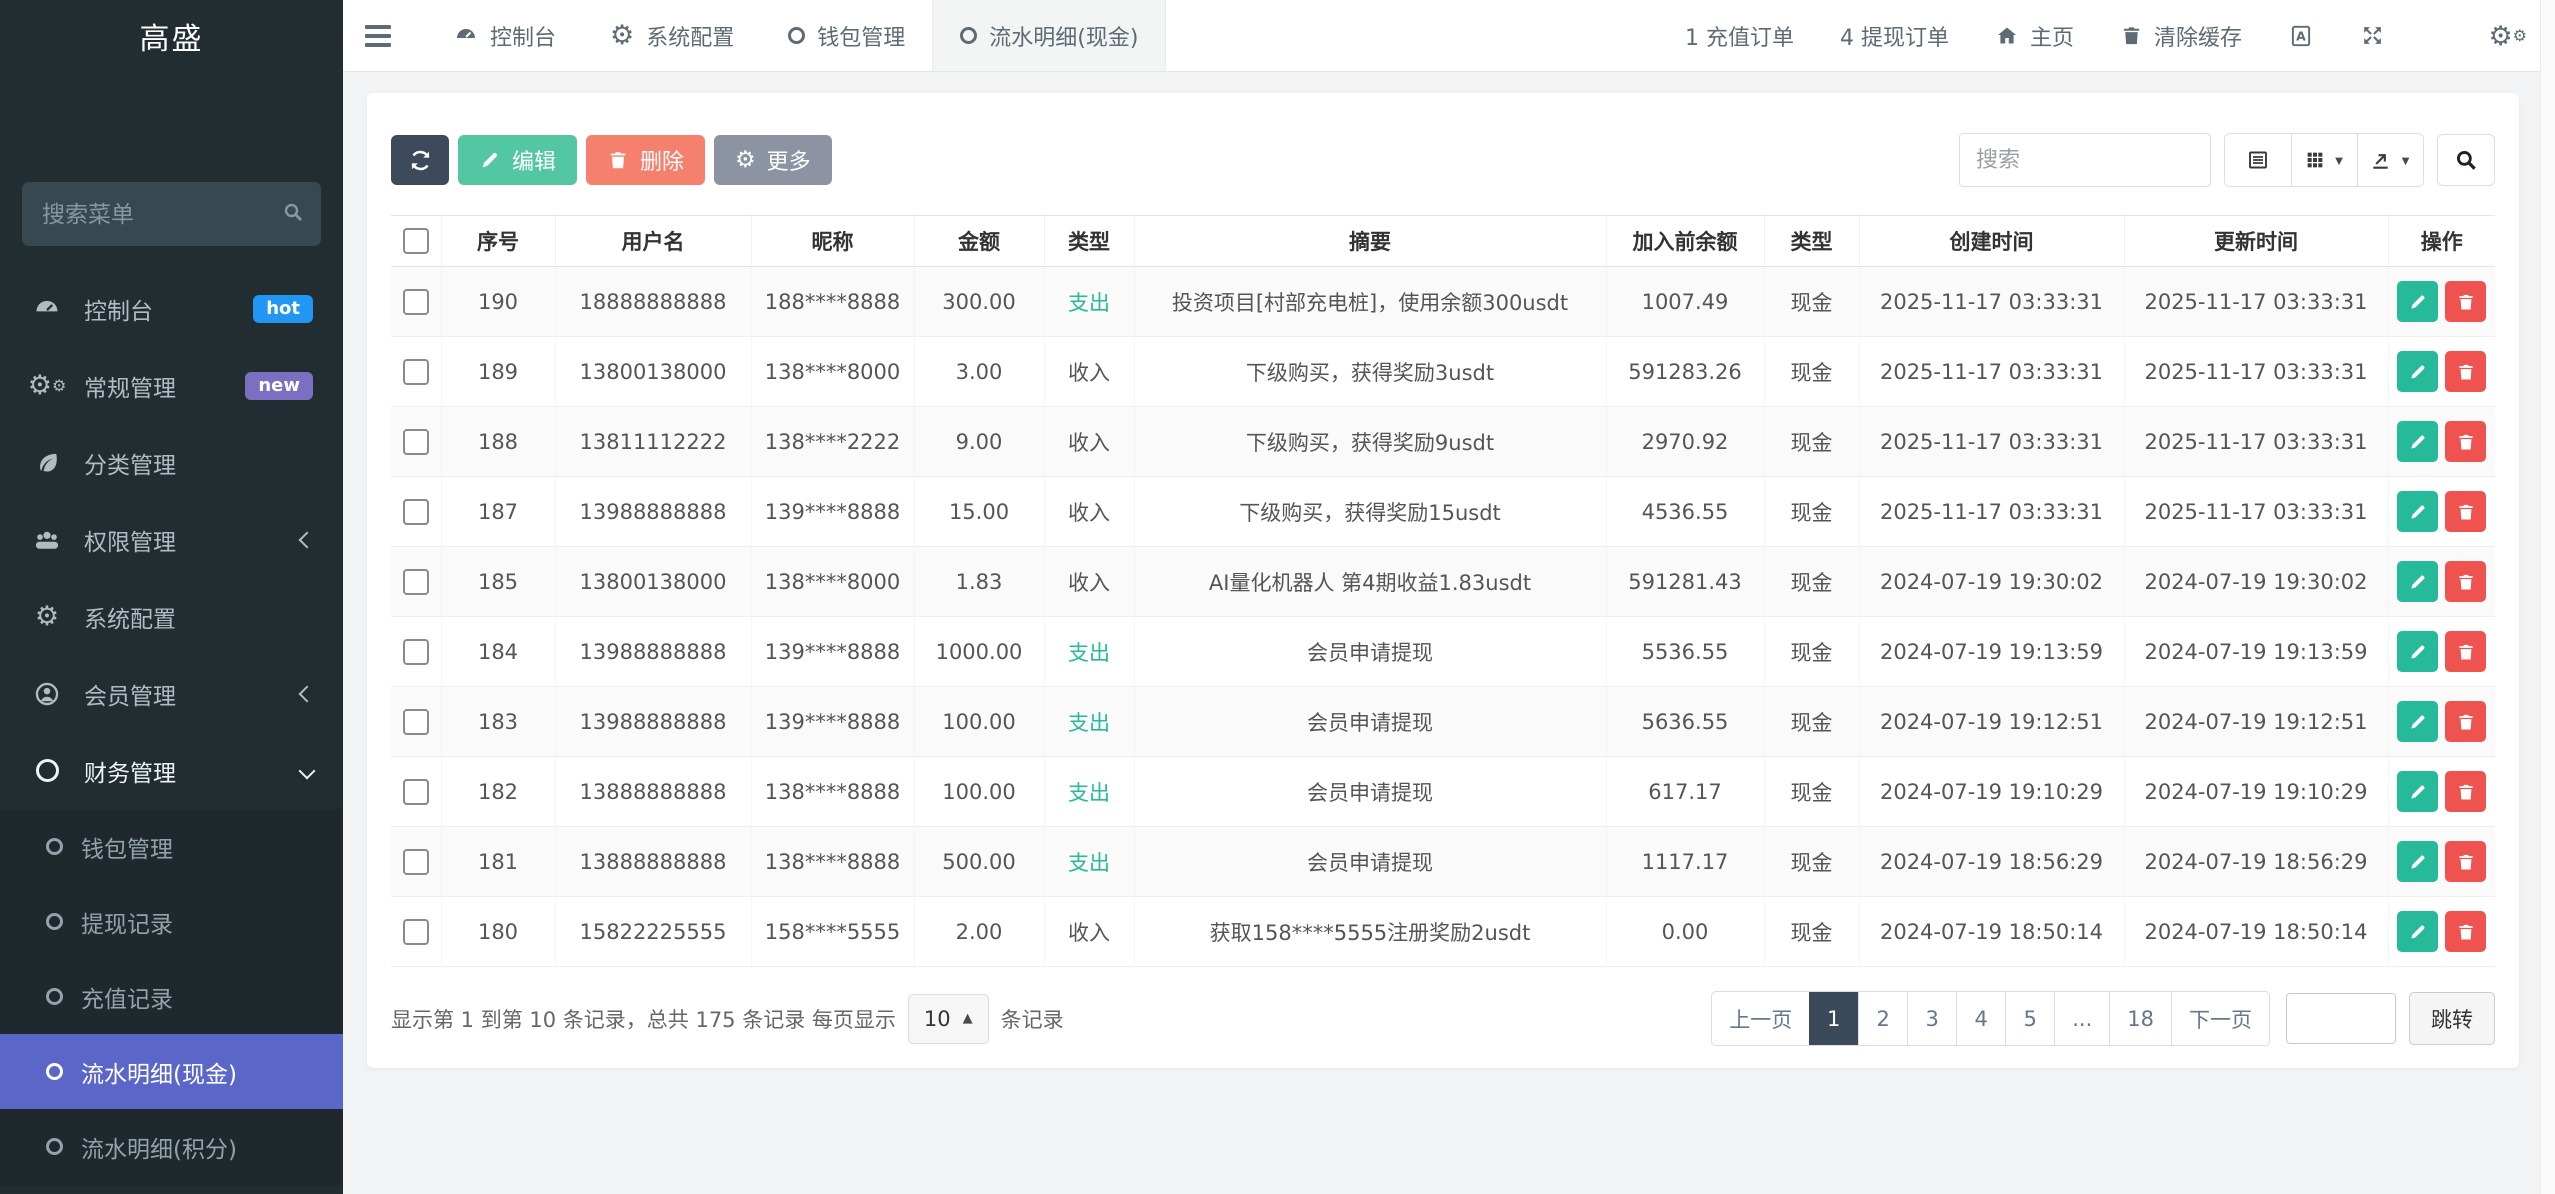  I want to click on submenu-item: 充值记录, so click(171, 996).